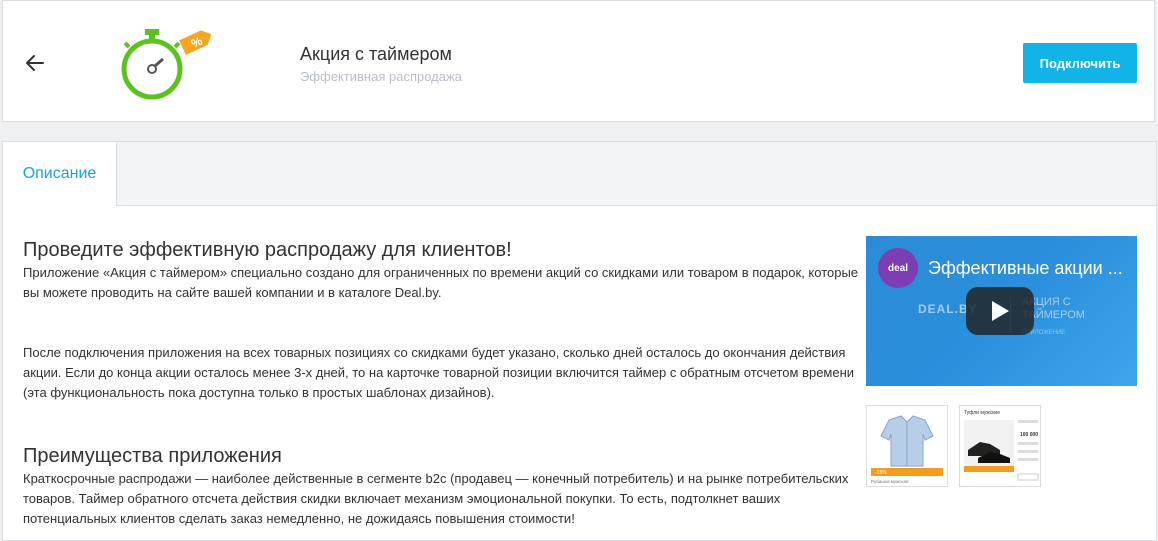 The height and width of the screenshot is (541, 1158). Describe the element at coordinates (1000, 446) in the screenshot. I see `screenshot-thumbnail-shoes: Туфли мужские 100 000` at that location.